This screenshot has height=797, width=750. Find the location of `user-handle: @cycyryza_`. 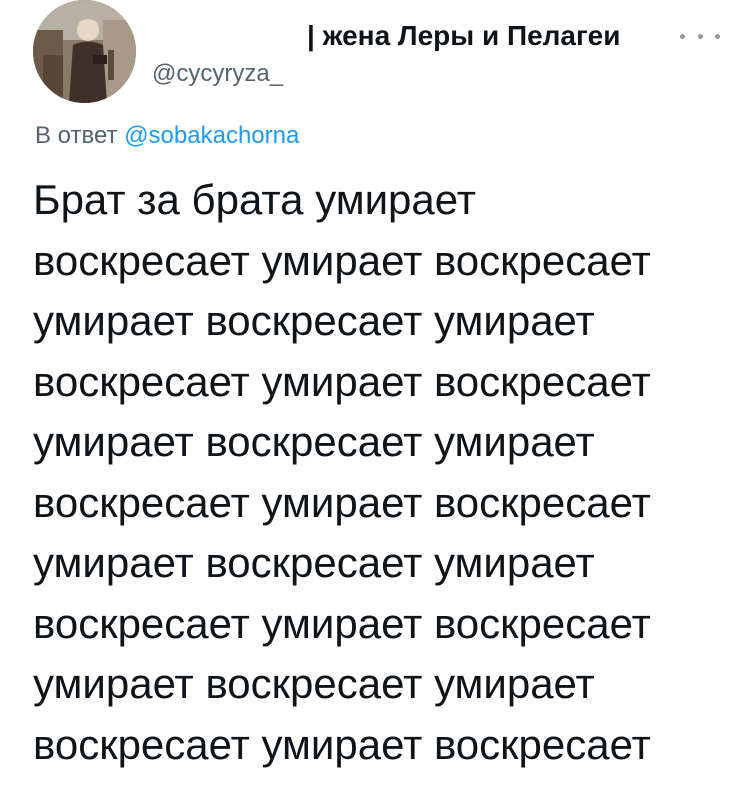

user-handle: @cycyryza_ is located at coordinates (217, 74).